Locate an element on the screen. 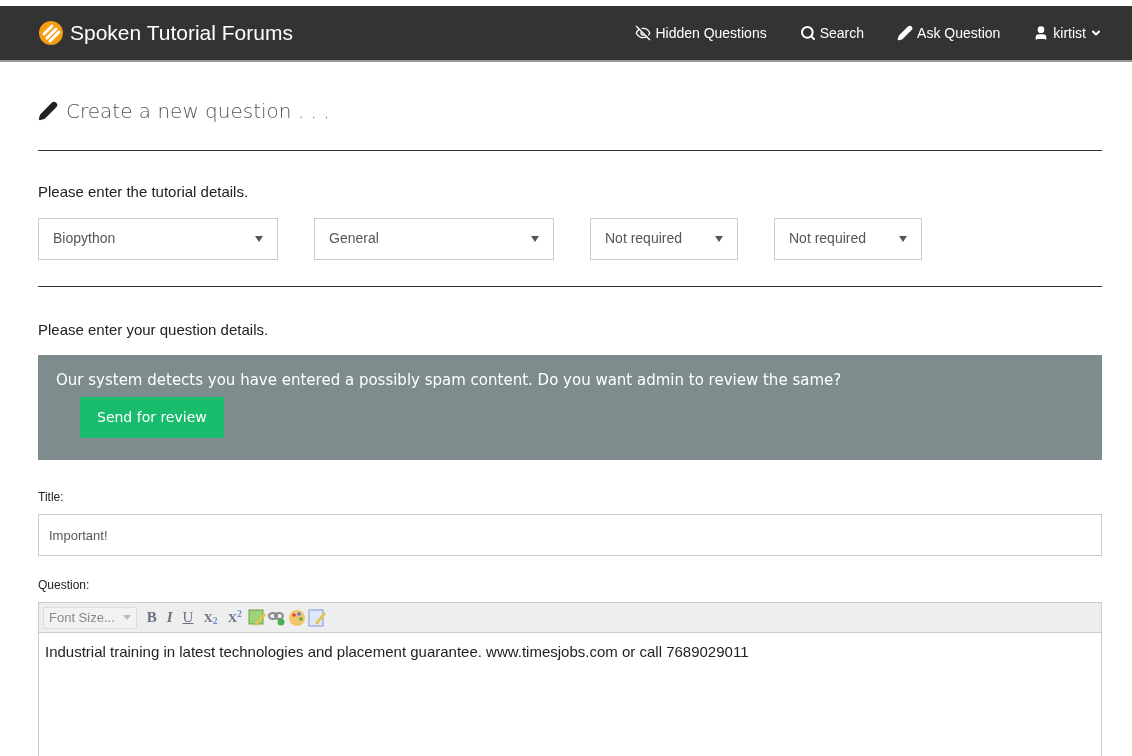 The image size is (1132, 756). nav-link: Hidden Questions is located at coordinates (701, 33).